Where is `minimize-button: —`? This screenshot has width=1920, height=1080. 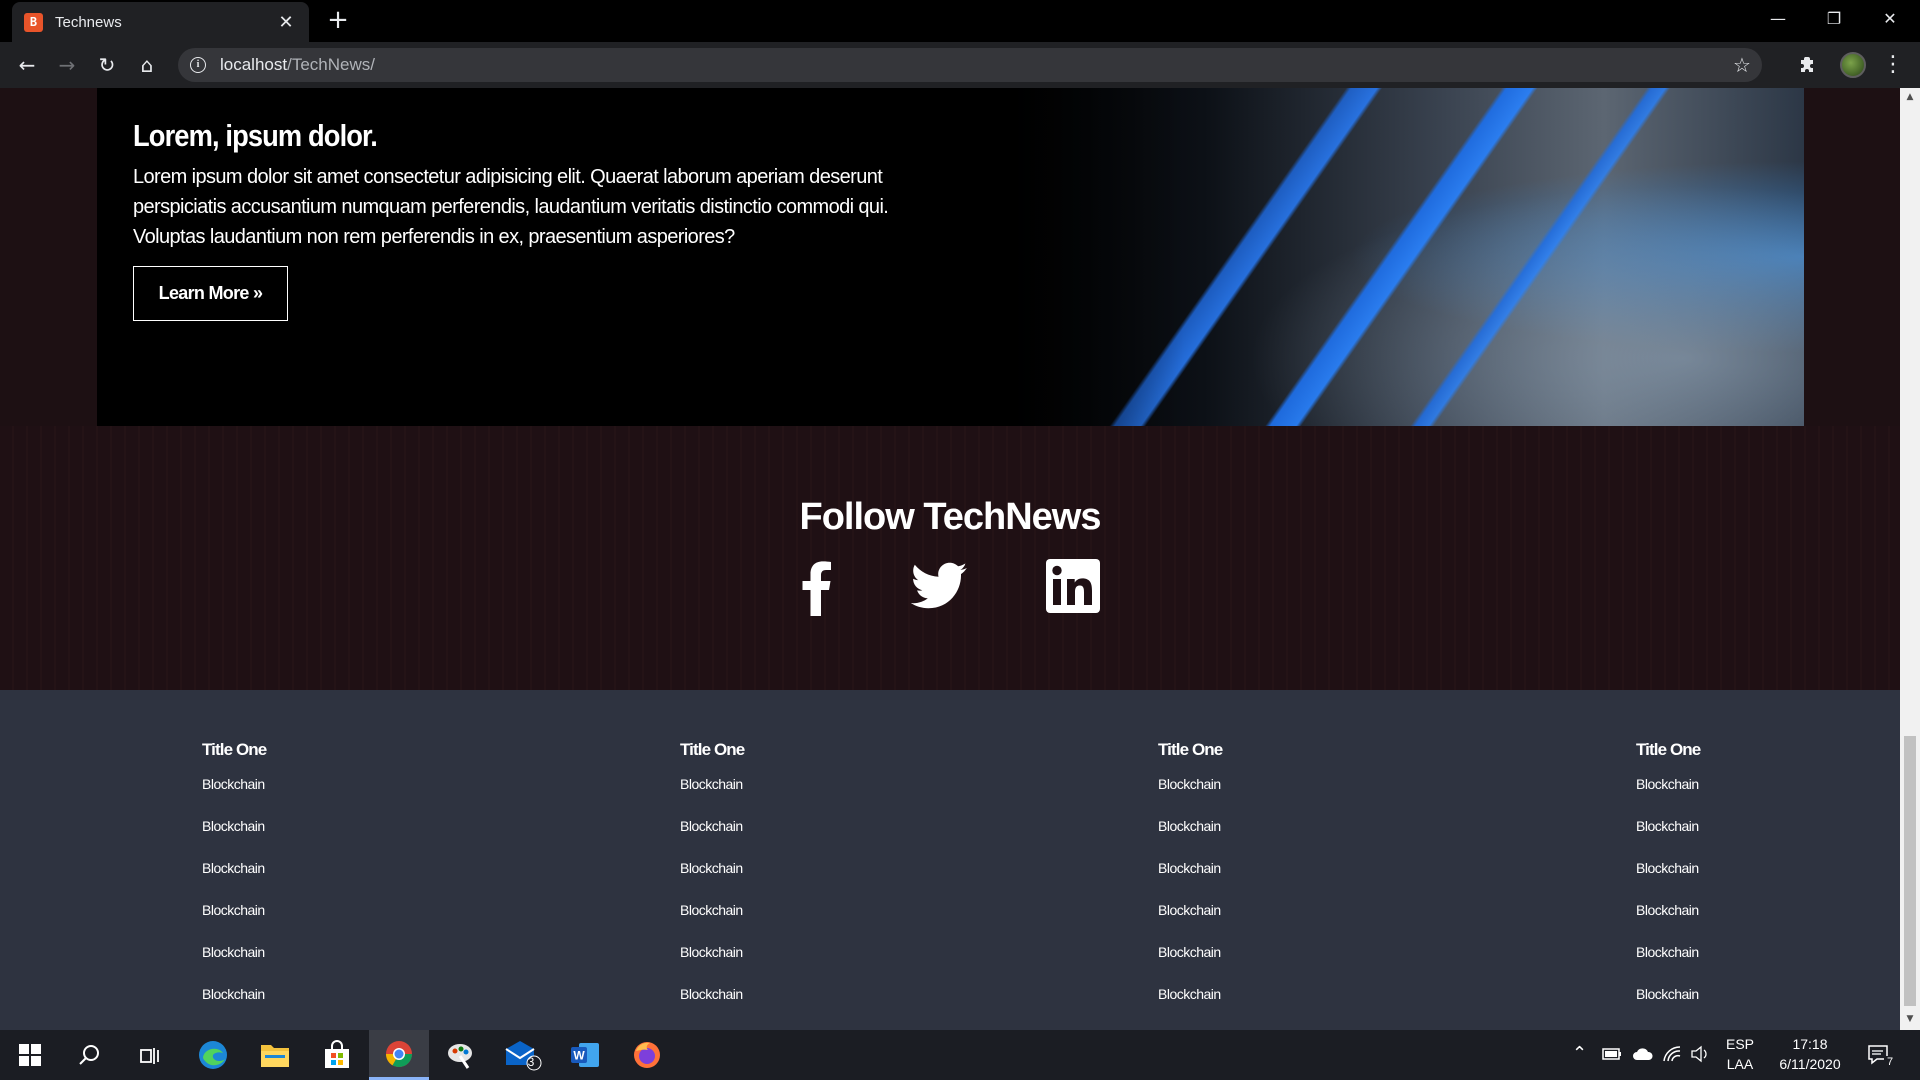 minimize-button: — is located at coordinates (1778, 20).